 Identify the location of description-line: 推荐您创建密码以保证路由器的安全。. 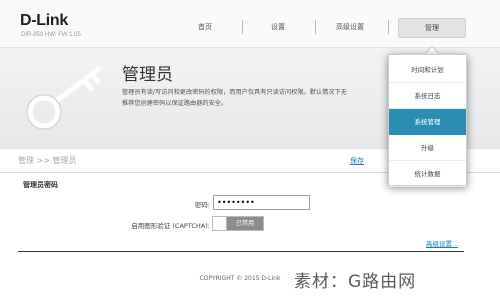
(175, 103).